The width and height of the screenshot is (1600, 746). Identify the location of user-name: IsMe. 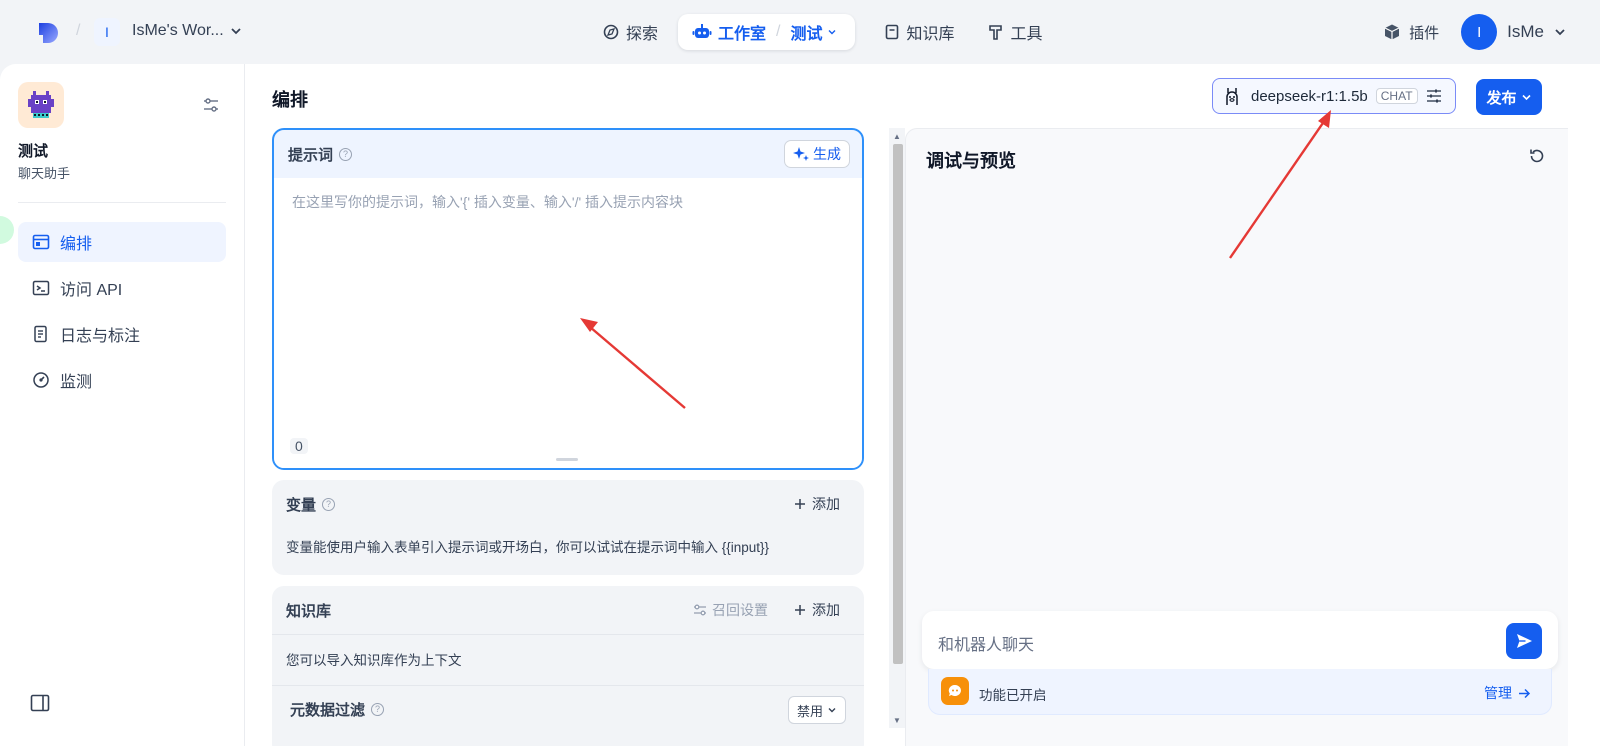
(1525, 31).